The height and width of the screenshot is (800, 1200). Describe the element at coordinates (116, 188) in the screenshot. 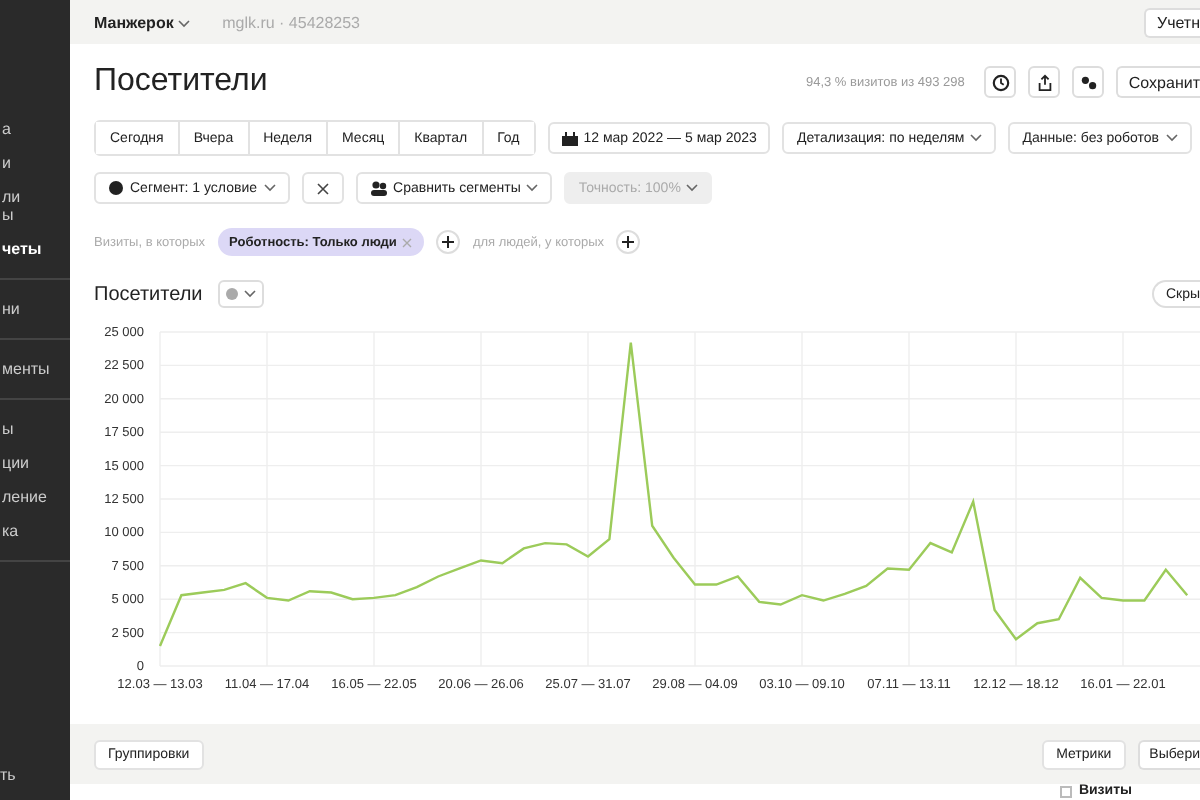

I see `pie-icon` at that location.